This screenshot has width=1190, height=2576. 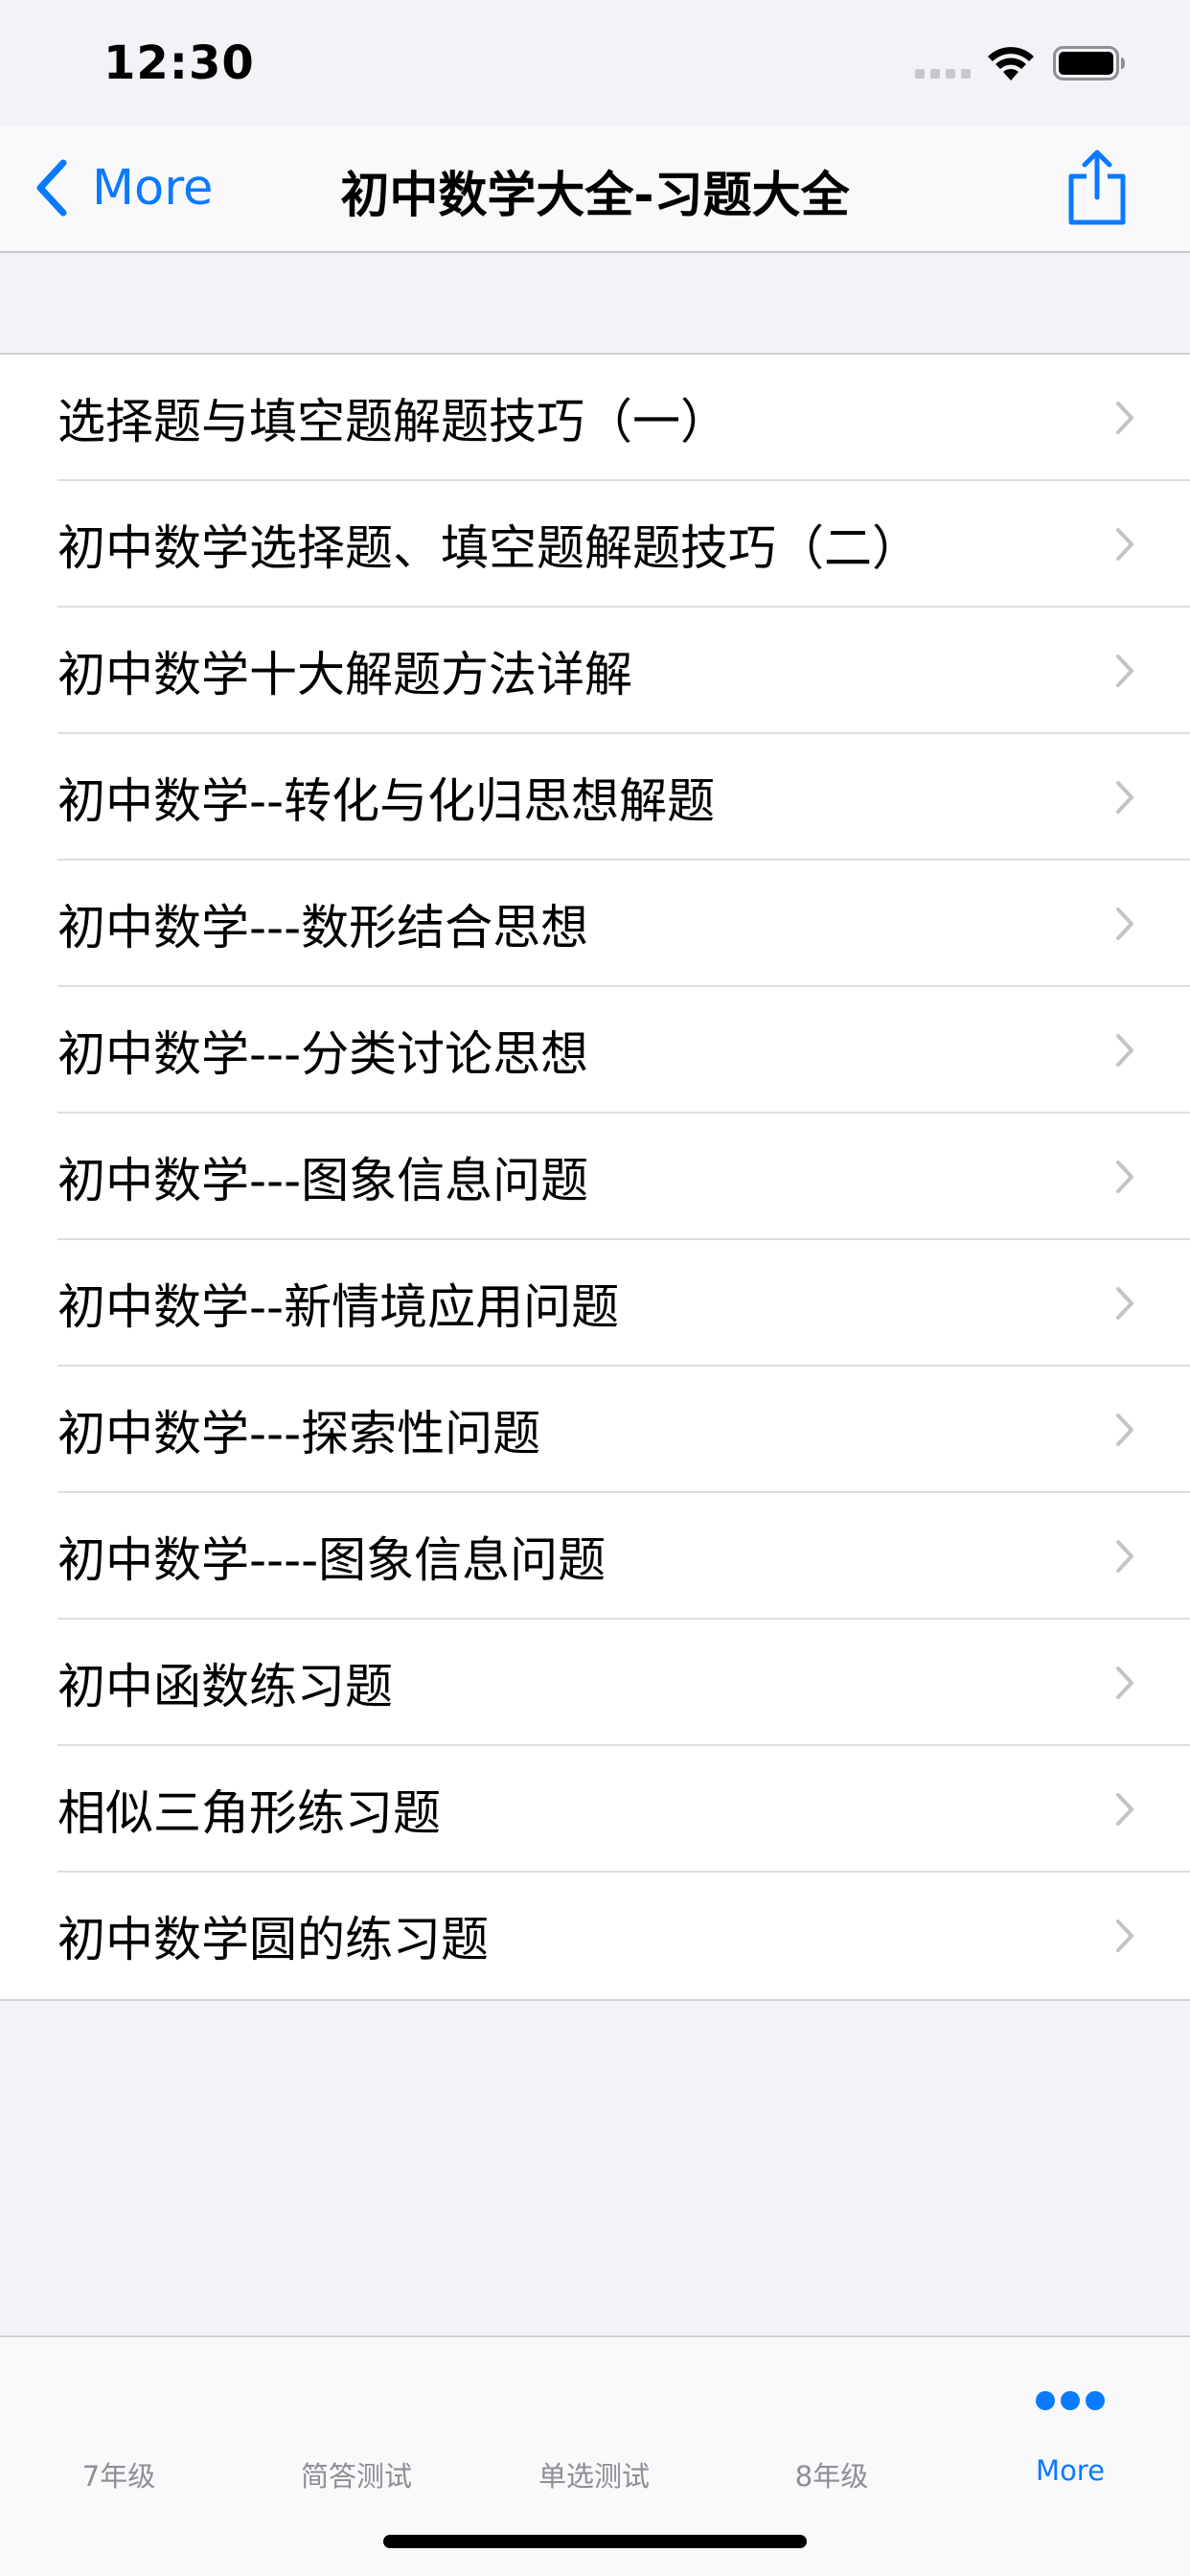 What do you see at coordinates (52, 188) in the screenshot?
I see `chevron-left-icon` at bounding box center [52, 188].